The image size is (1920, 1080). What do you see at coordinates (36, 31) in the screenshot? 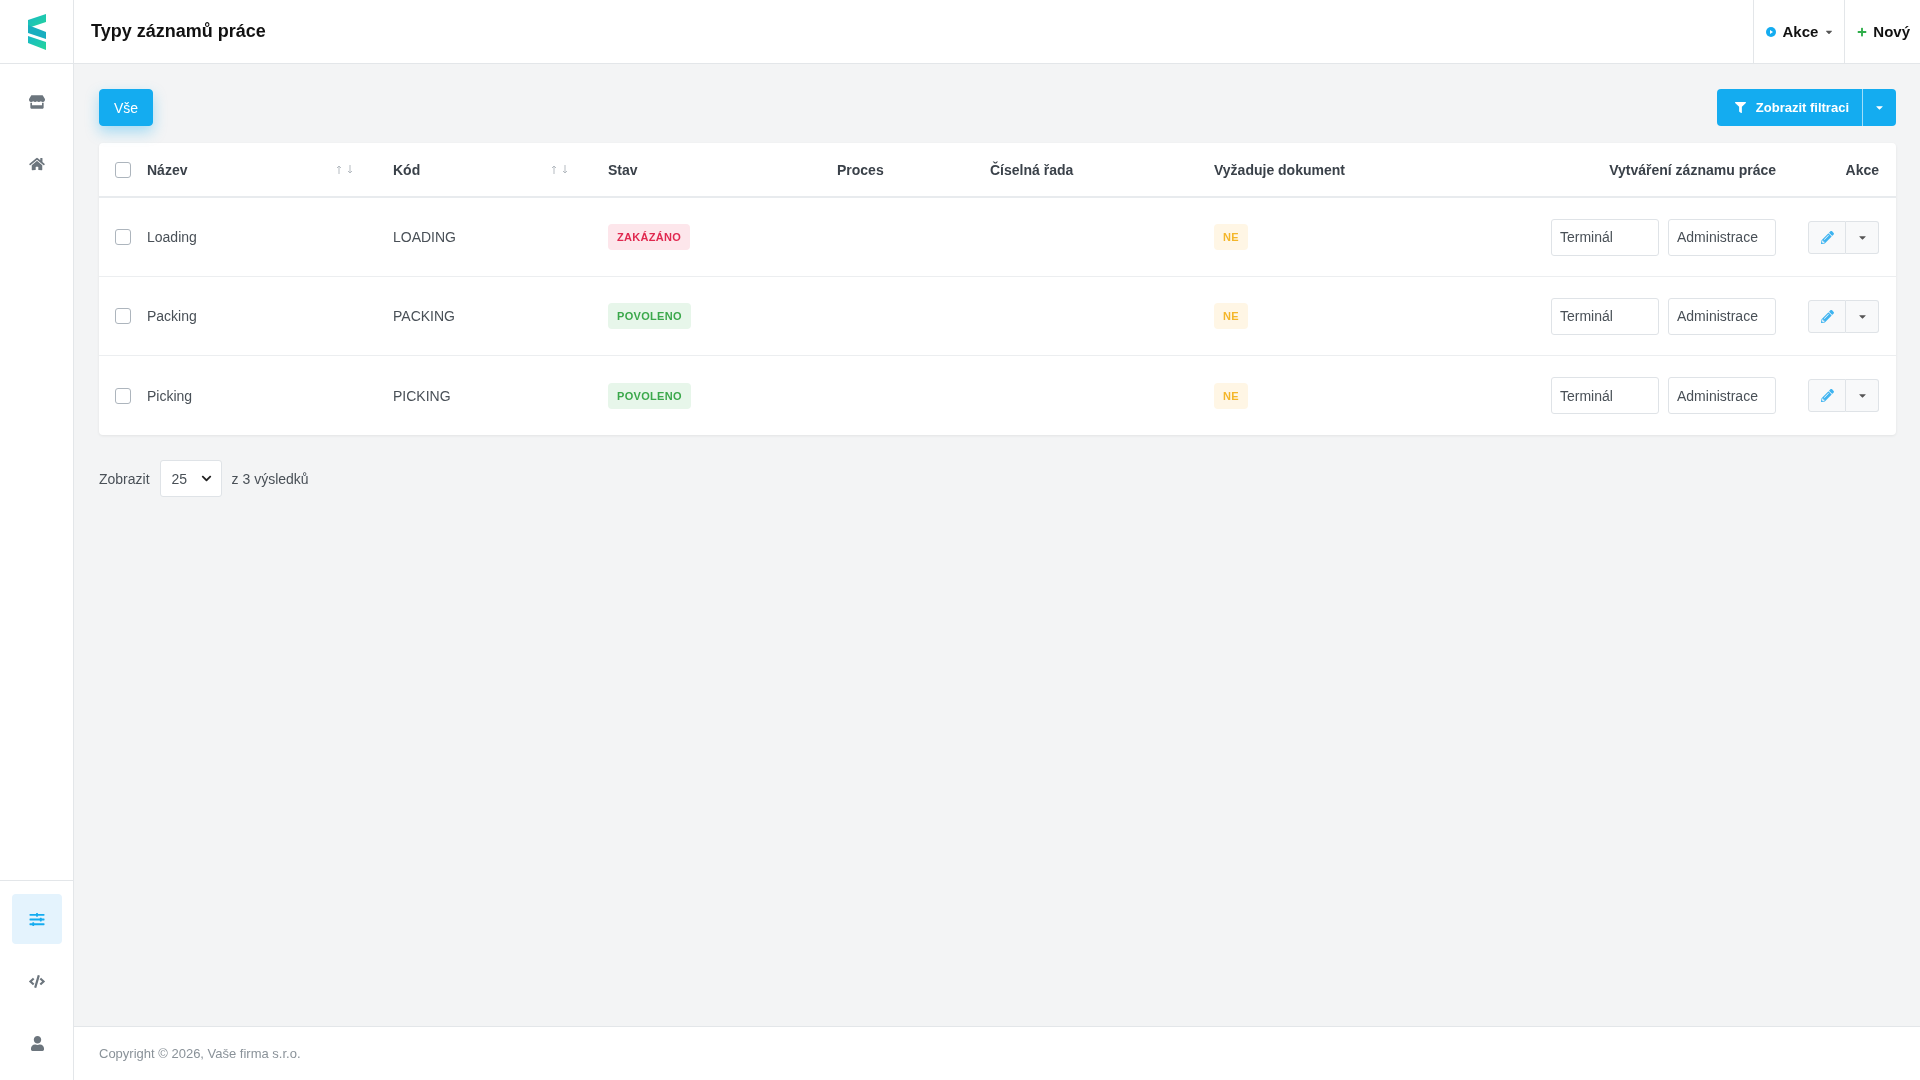
I see `logo-icon` at bounding box center [36, 31].